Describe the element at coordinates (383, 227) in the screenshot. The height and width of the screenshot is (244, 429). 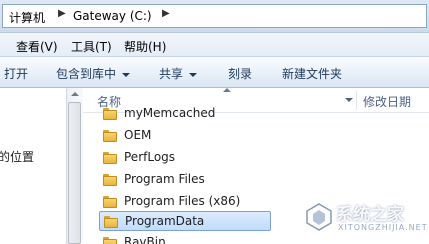
I see `watermark-subtext: XITONGZHIJIA.NET` at that location.